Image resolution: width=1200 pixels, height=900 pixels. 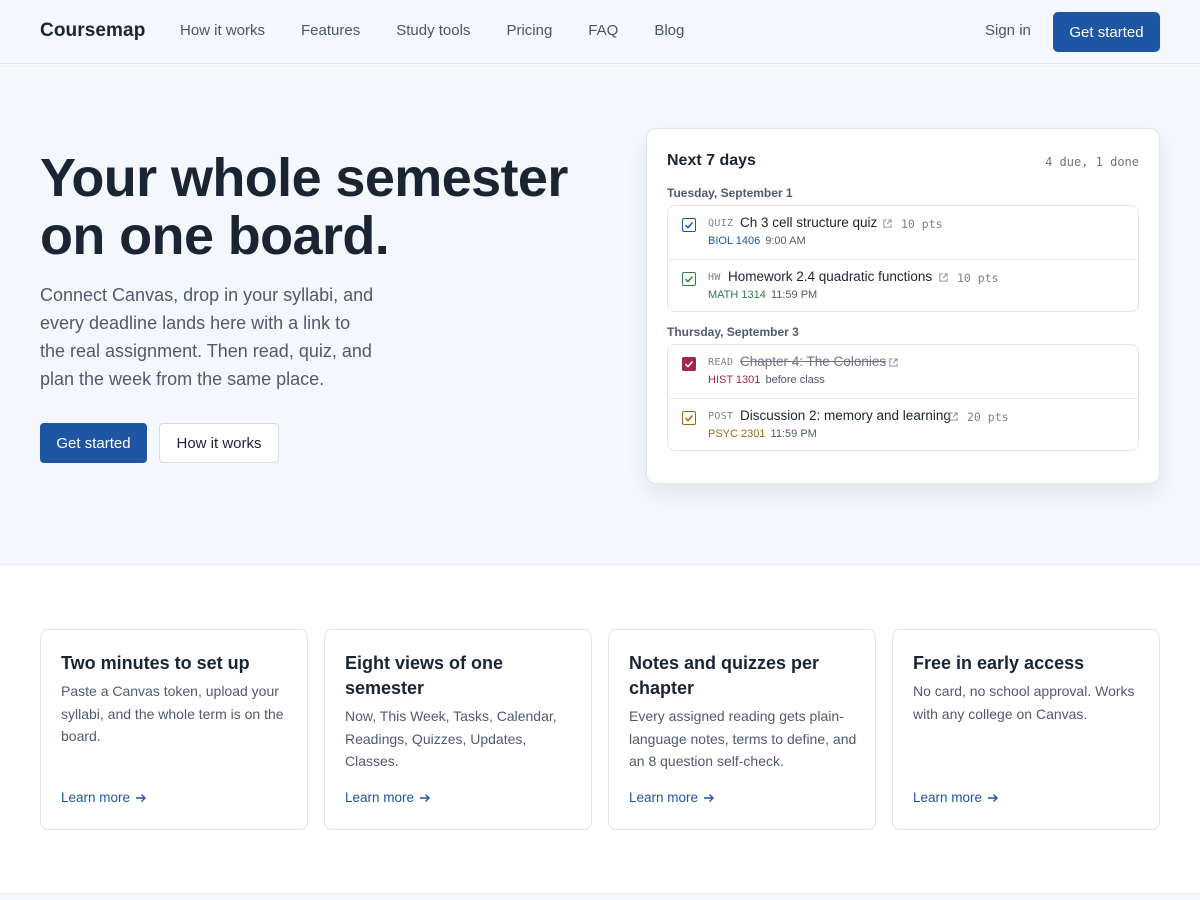 What do you see at coordinates (529, 30) in the screenshot?
I see `nav-link-pricing: Pricing` at bounding box center [529, 30].